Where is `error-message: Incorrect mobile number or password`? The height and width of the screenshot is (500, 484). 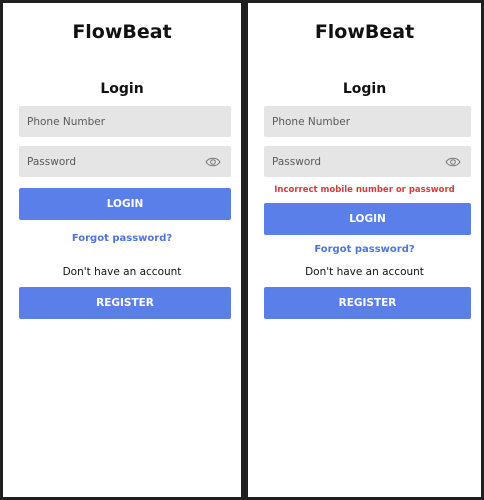 error-message: Incorrect mobile number or password is located at coordinates (364, 190).